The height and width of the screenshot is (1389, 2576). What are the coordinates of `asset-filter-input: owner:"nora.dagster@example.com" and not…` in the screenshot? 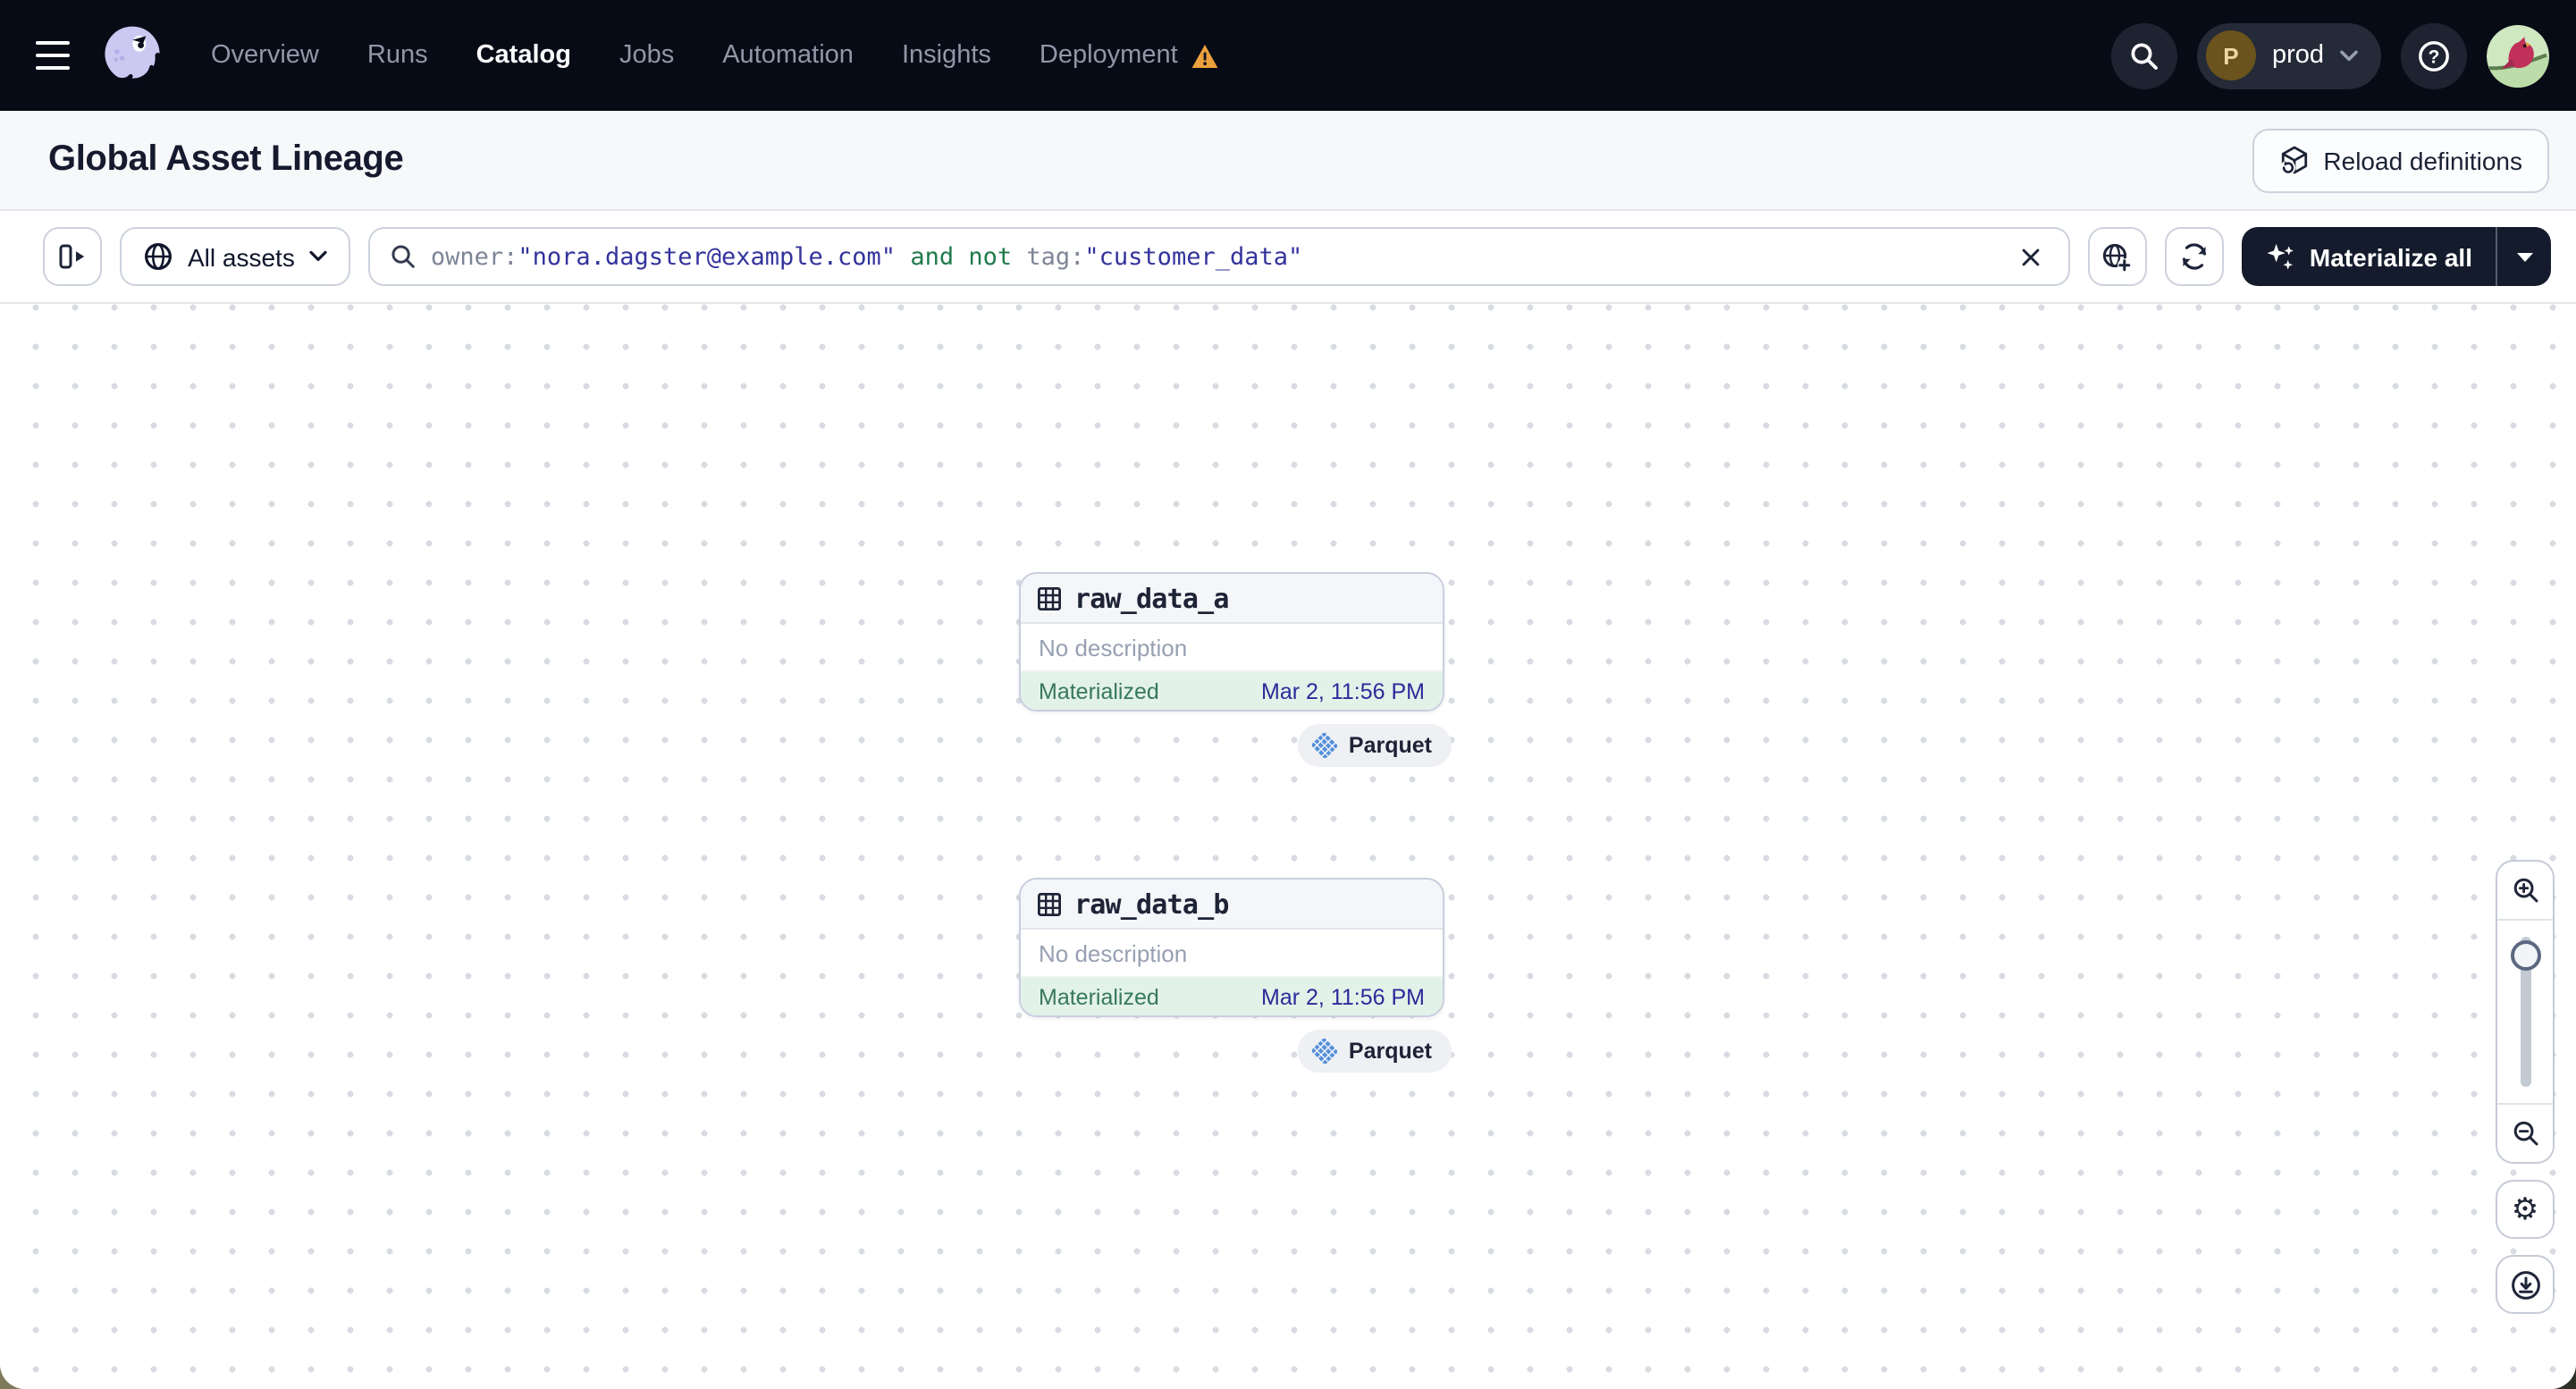 It's located at (1219, 256).